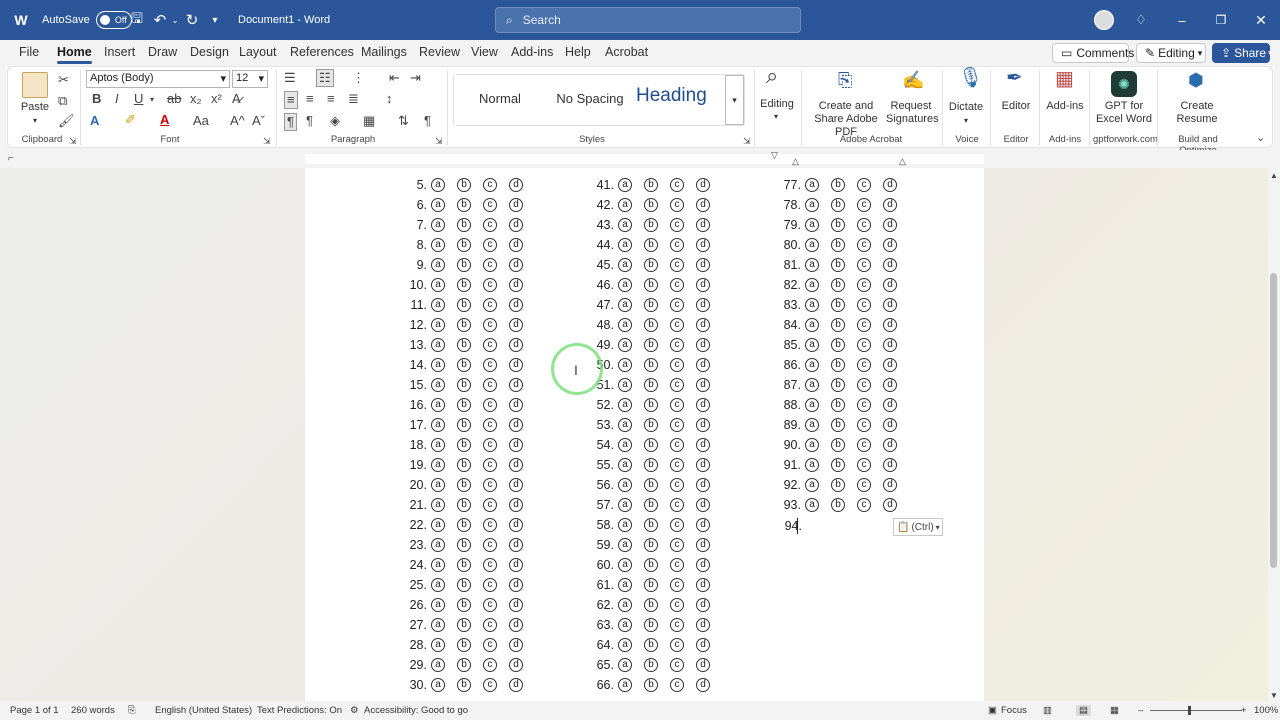 The image size is (1280, 720). I want to click on underline-dropdown-icon: ▾, so click(152, 100).